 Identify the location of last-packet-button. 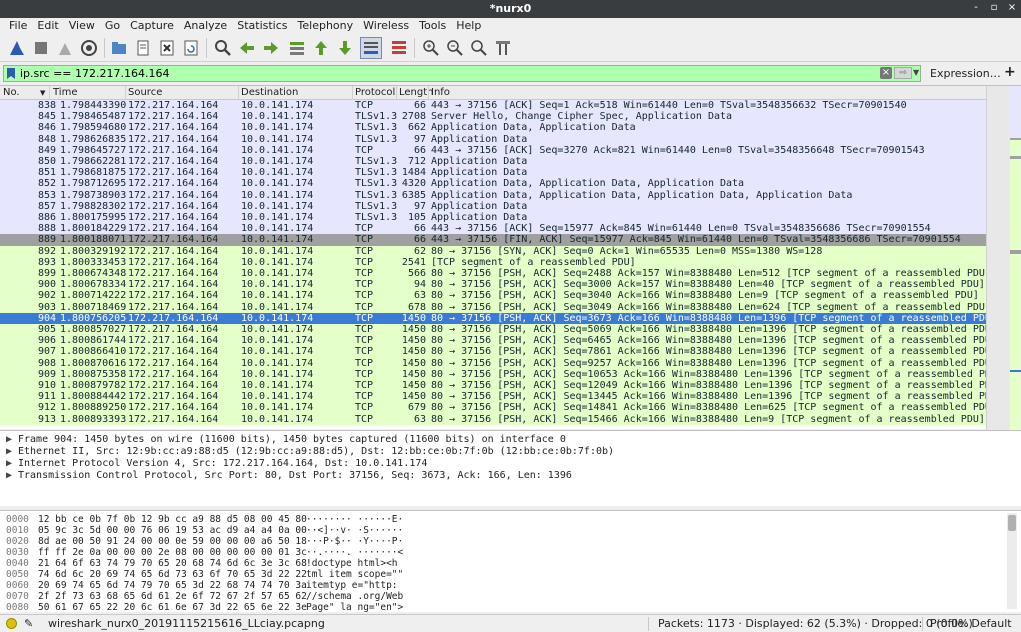
(345, 48).